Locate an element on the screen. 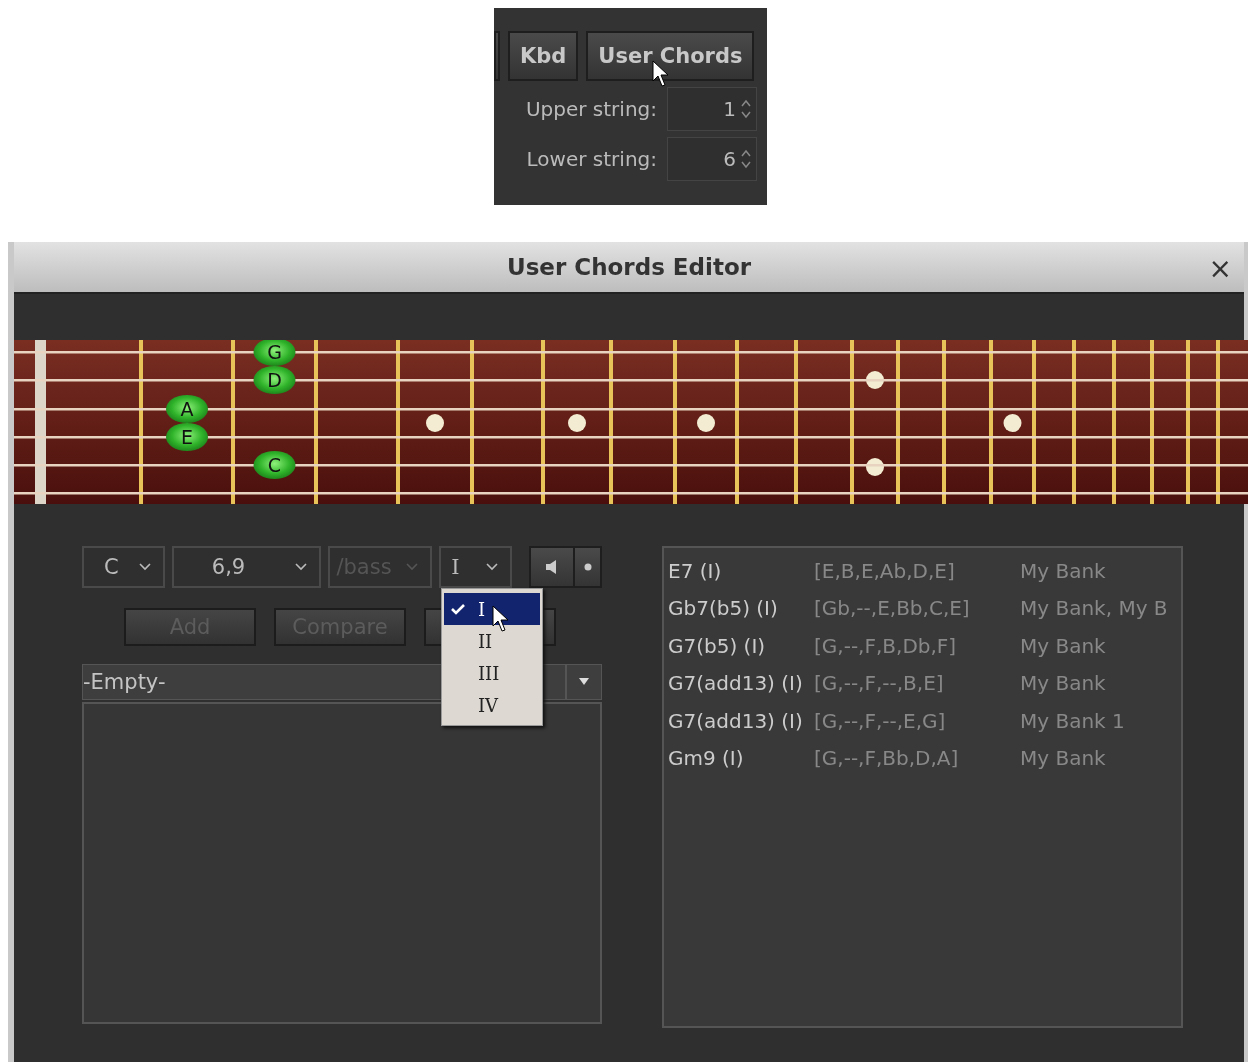 This screenshot has height=1062, width=1251. triangle-down-icon is located at coordinates (584, 682).